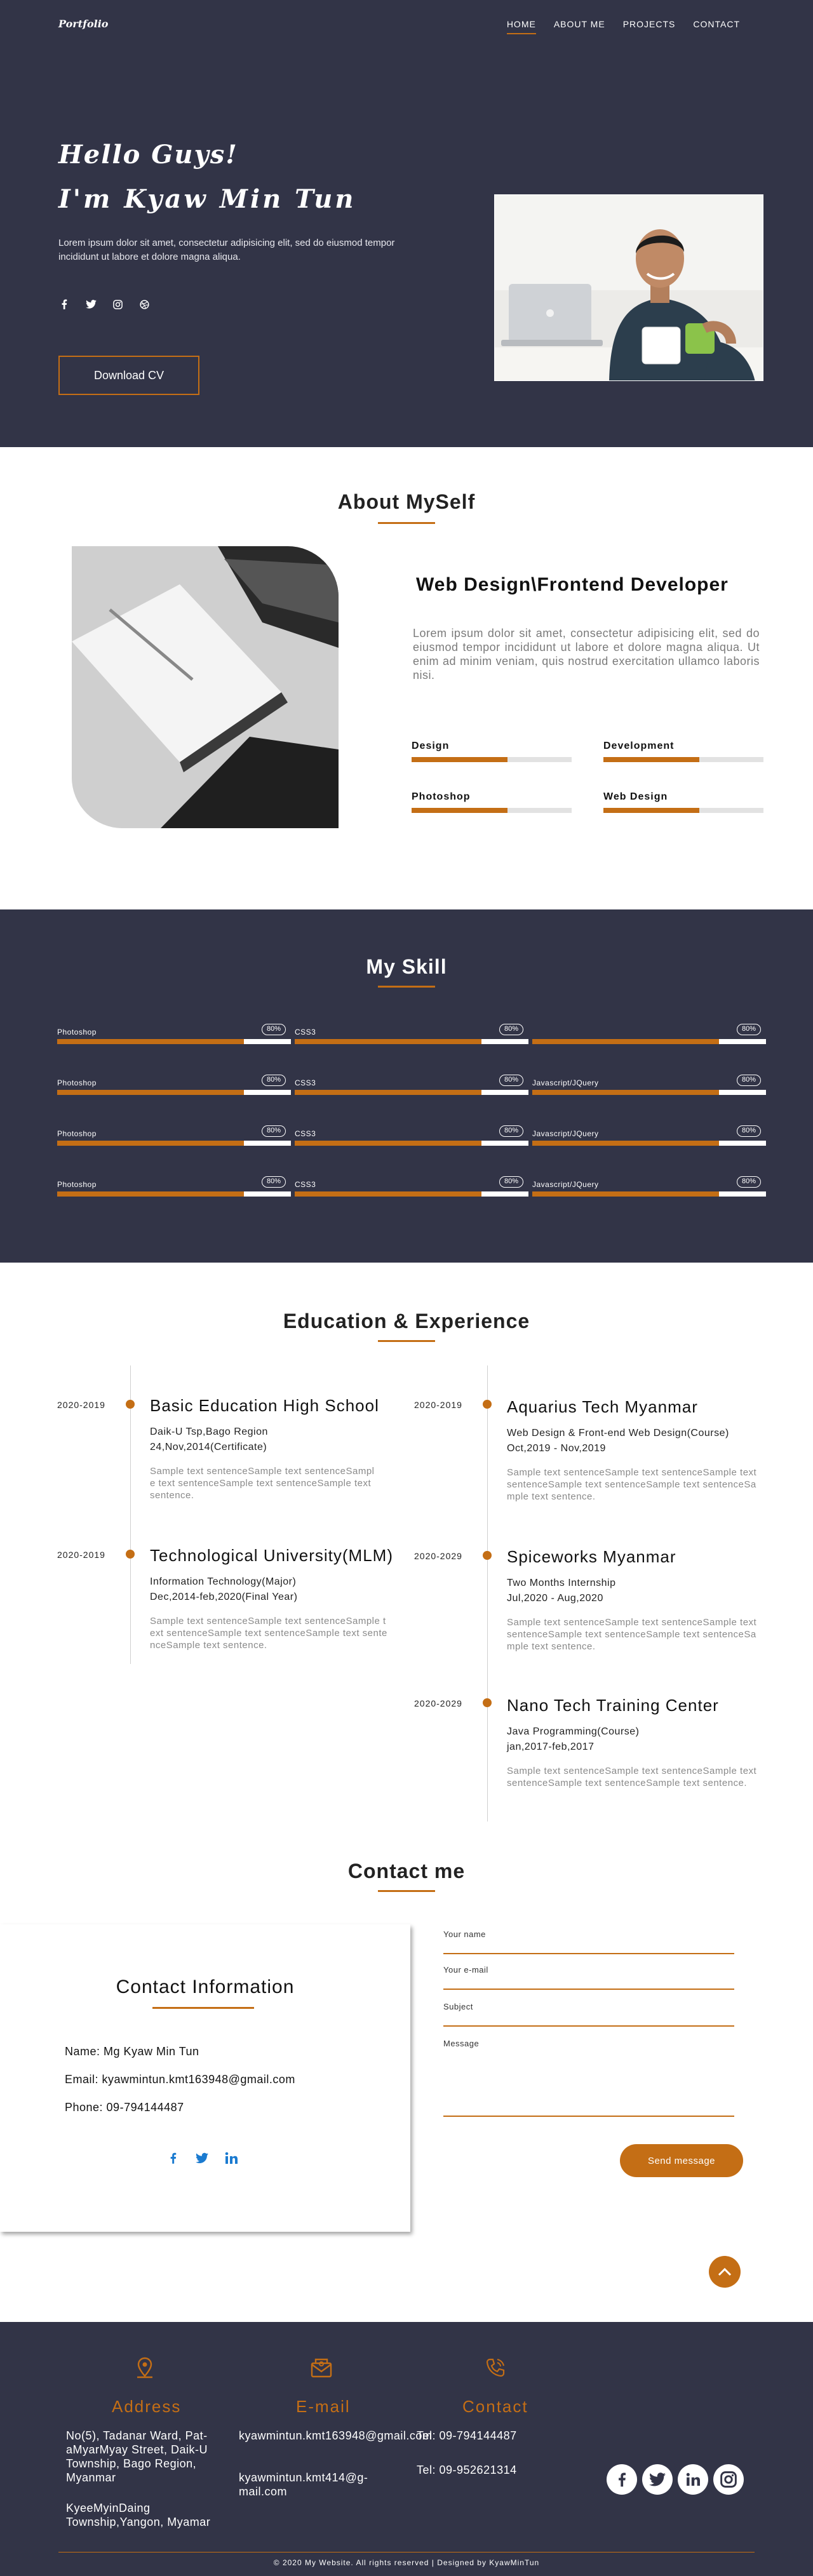  Describe the element at coordinates (467, 2470) in the screenshot. I see `footer-contact-line2: Tel: 09-952621314` at that location.